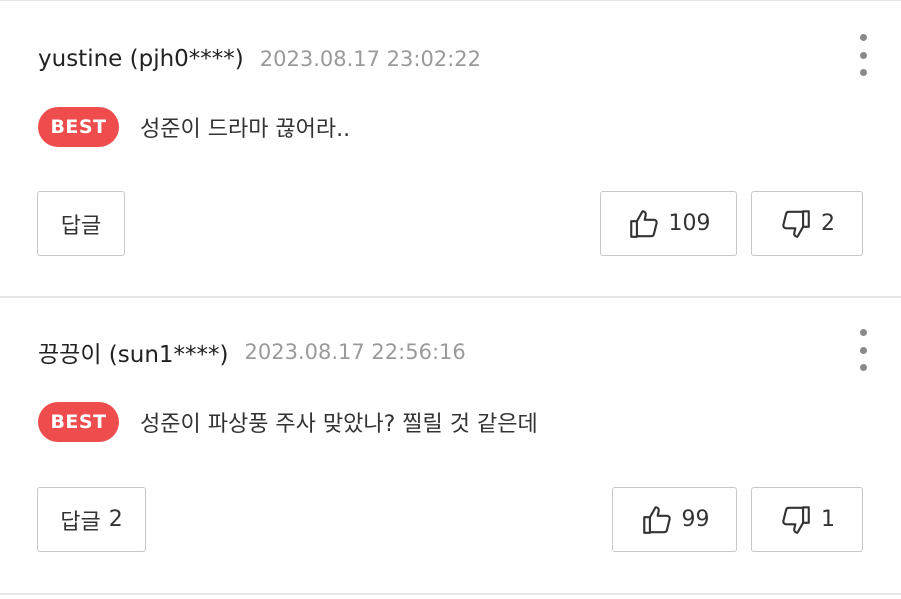  I want to click on comment-header: 끙끙이 (sun1****) 2023.08.17 22:56:16, so click(252, 352).